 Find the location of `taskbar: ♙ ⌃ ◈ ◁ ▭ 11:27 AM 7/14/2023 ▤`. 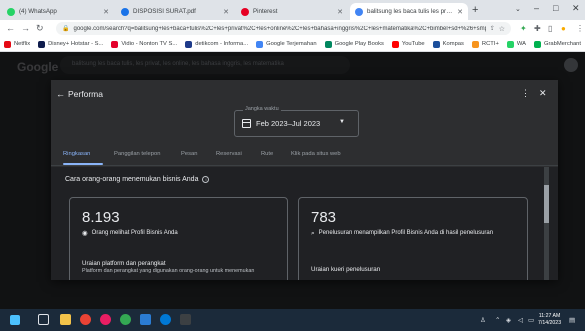

taskbar: ♙ ⌃ ◈ ◁ ▭ 11:27 AM 7/14/2023 ▤ is located at coordinates (292, 320).